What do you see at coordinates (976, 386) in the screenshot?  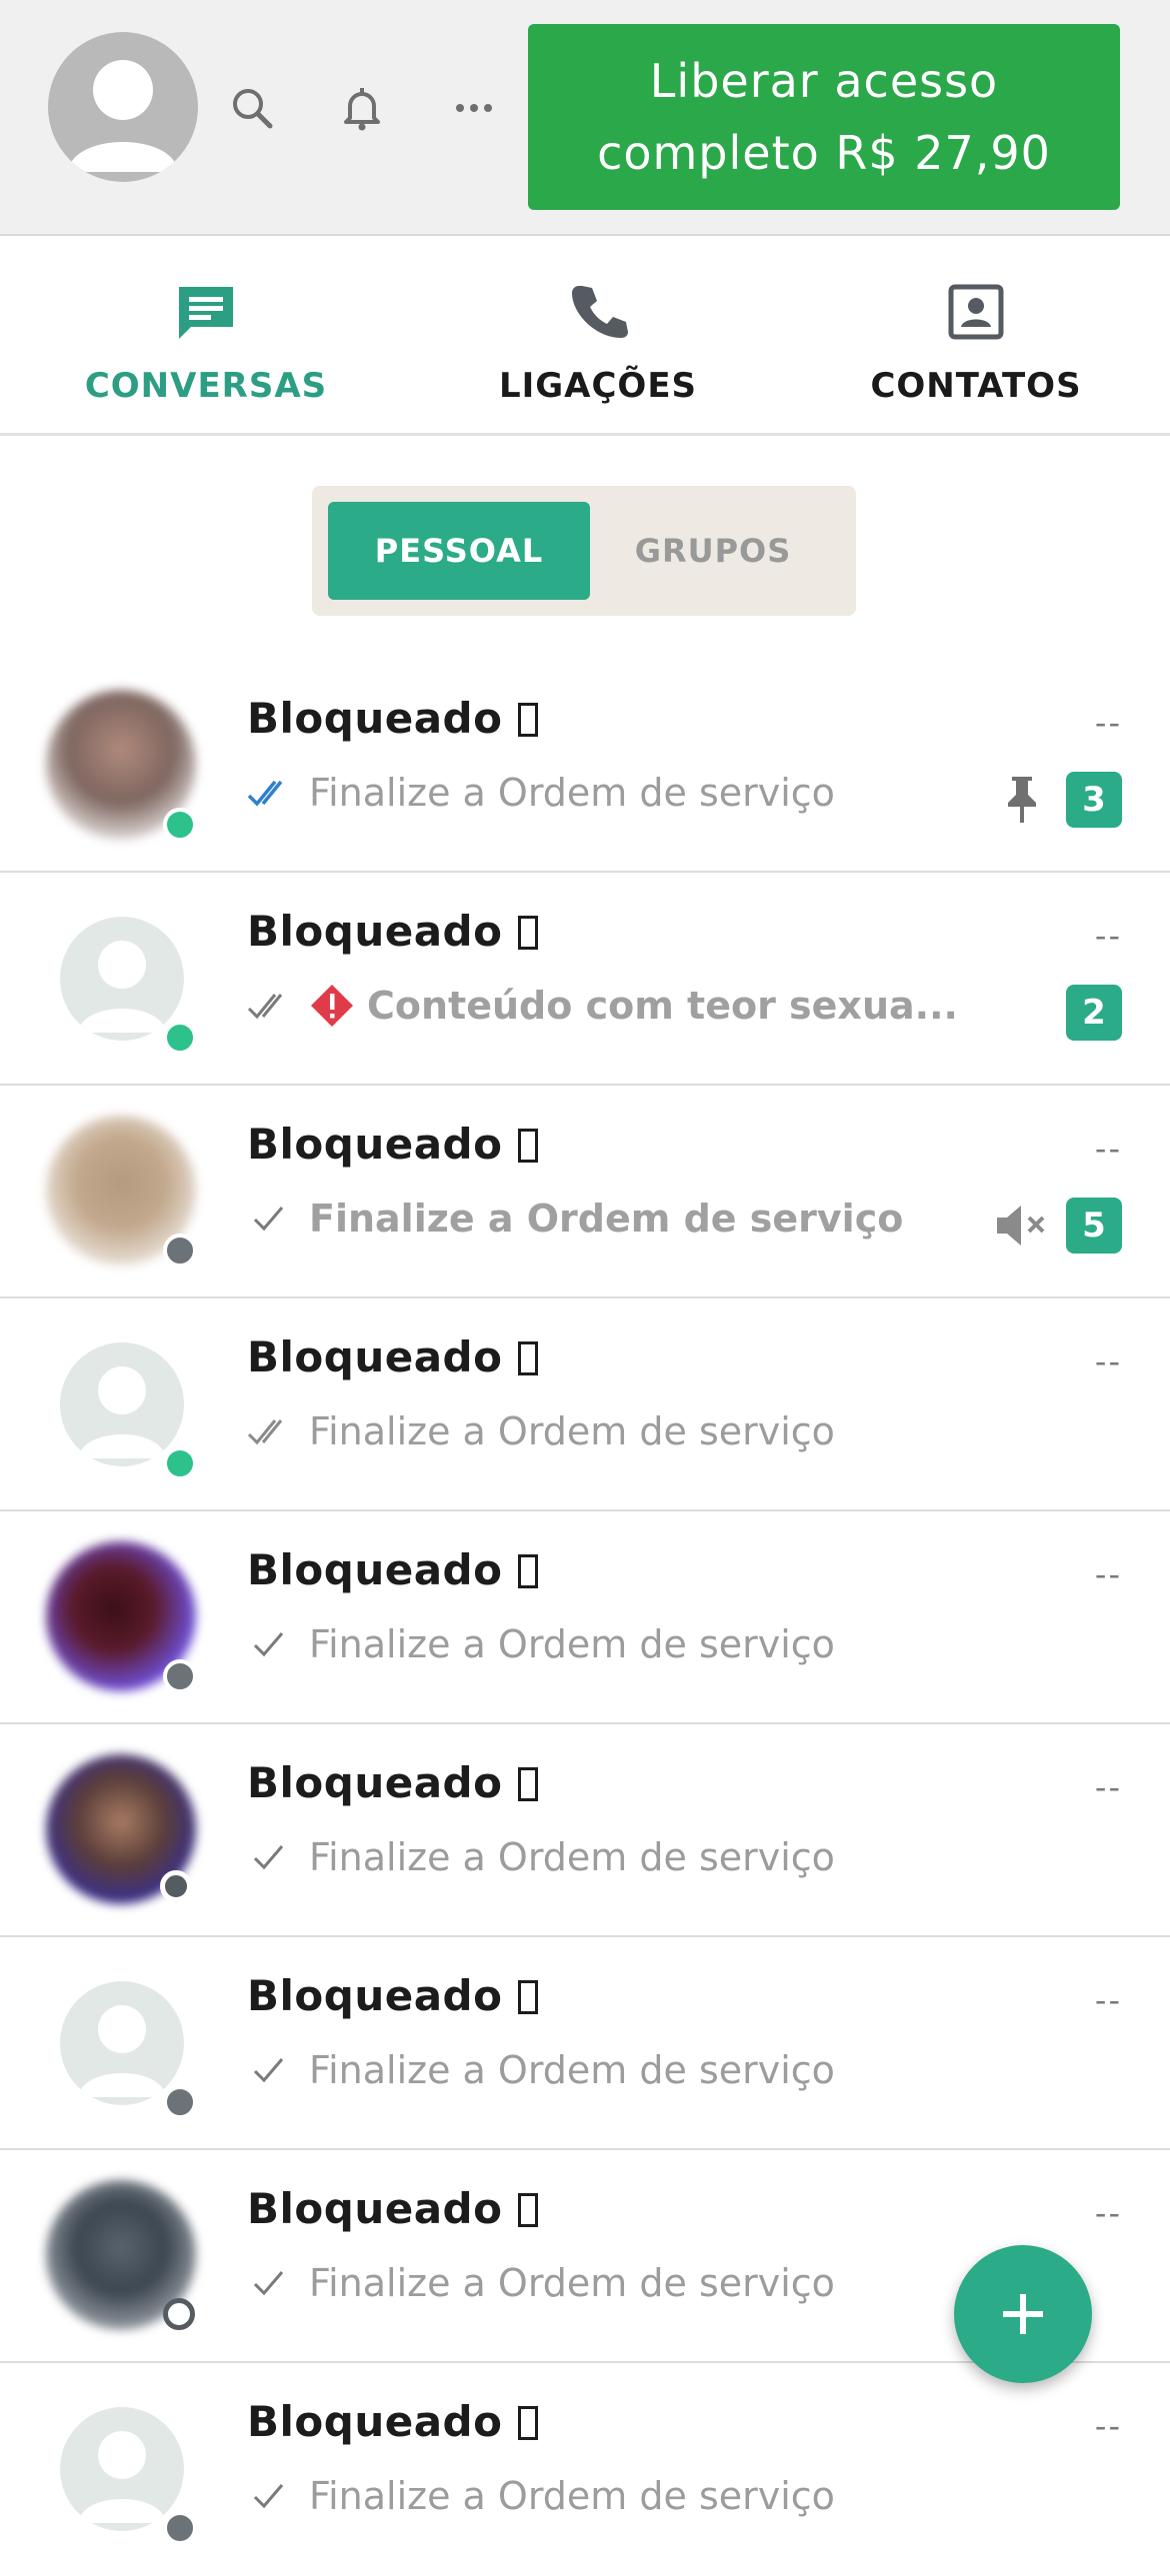 I see `tab-label: CONTATOS` at bounding box center [976, 386].